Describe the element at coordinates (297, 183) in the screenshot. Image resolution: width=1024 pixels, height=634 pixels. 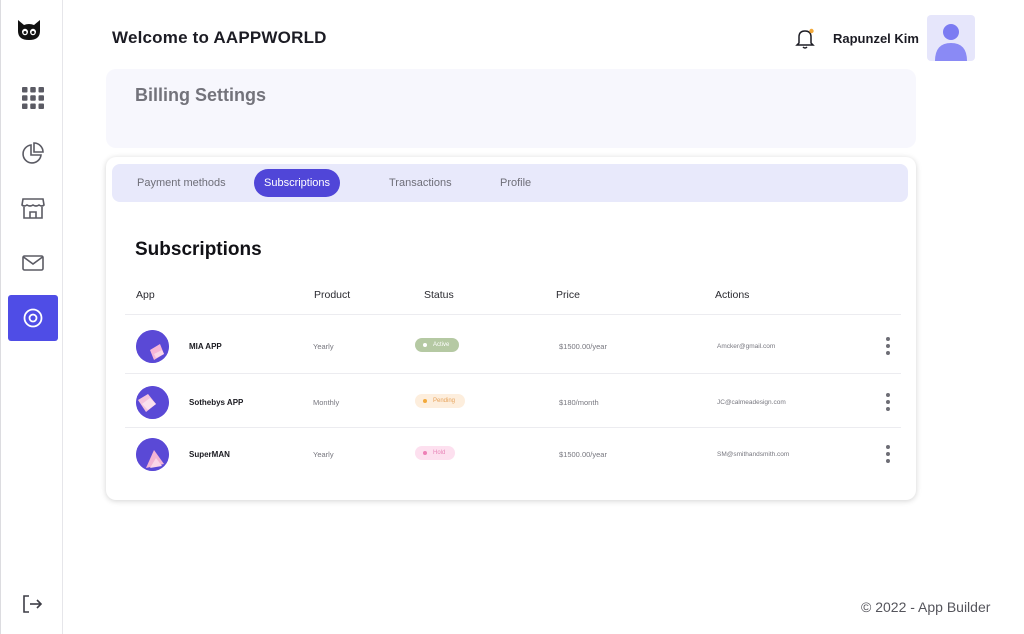
I see `tab-subscriptions: Subscriptions` at that location.